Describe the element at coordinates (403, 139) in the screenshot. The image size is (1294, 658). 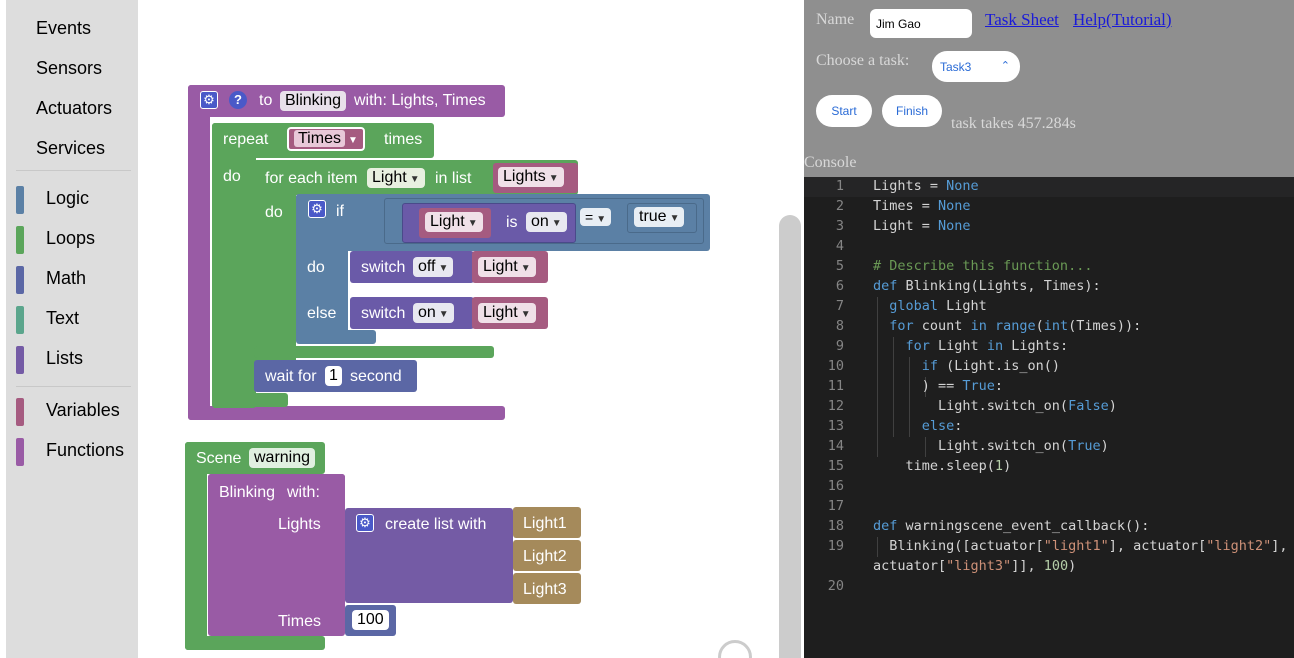
I see `times-label: times` at that location.